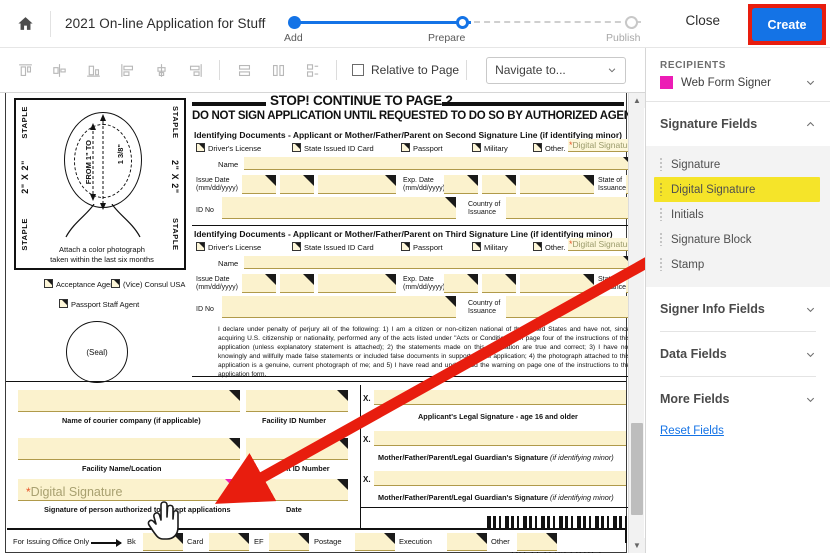 The width and height of the screenshot is (830, 553). Describe the element at coordinates (129, 401) in the screenshot. I see `courier-company-input` at that location.